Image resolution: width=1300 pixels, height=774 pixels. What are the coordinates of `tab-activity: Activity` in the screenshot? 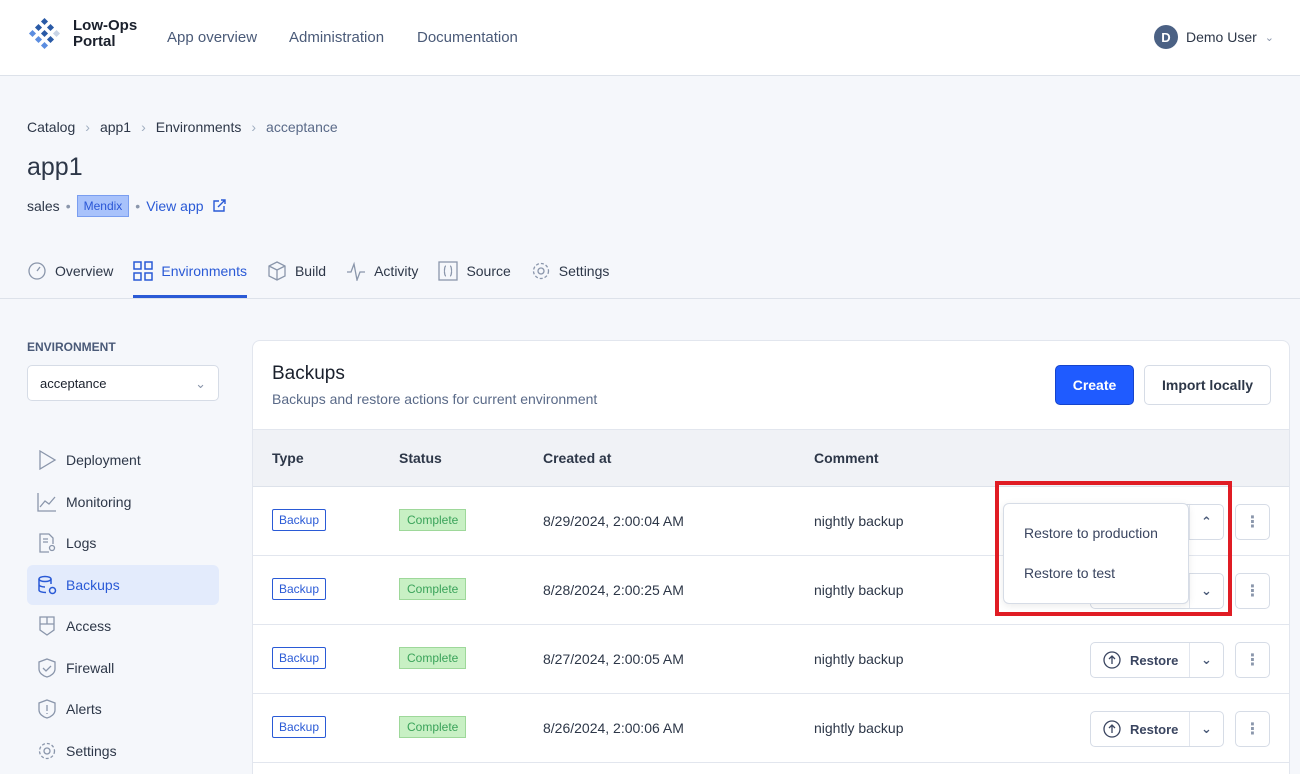 It's located at (382, 276).